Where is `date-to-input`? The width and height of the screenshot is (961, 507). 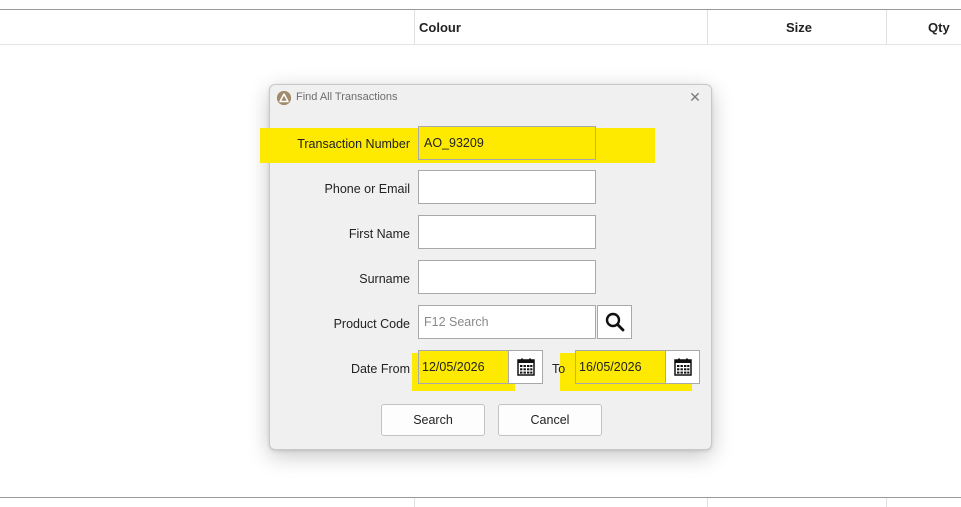 date-to-input is located at coordinates (621, 367).